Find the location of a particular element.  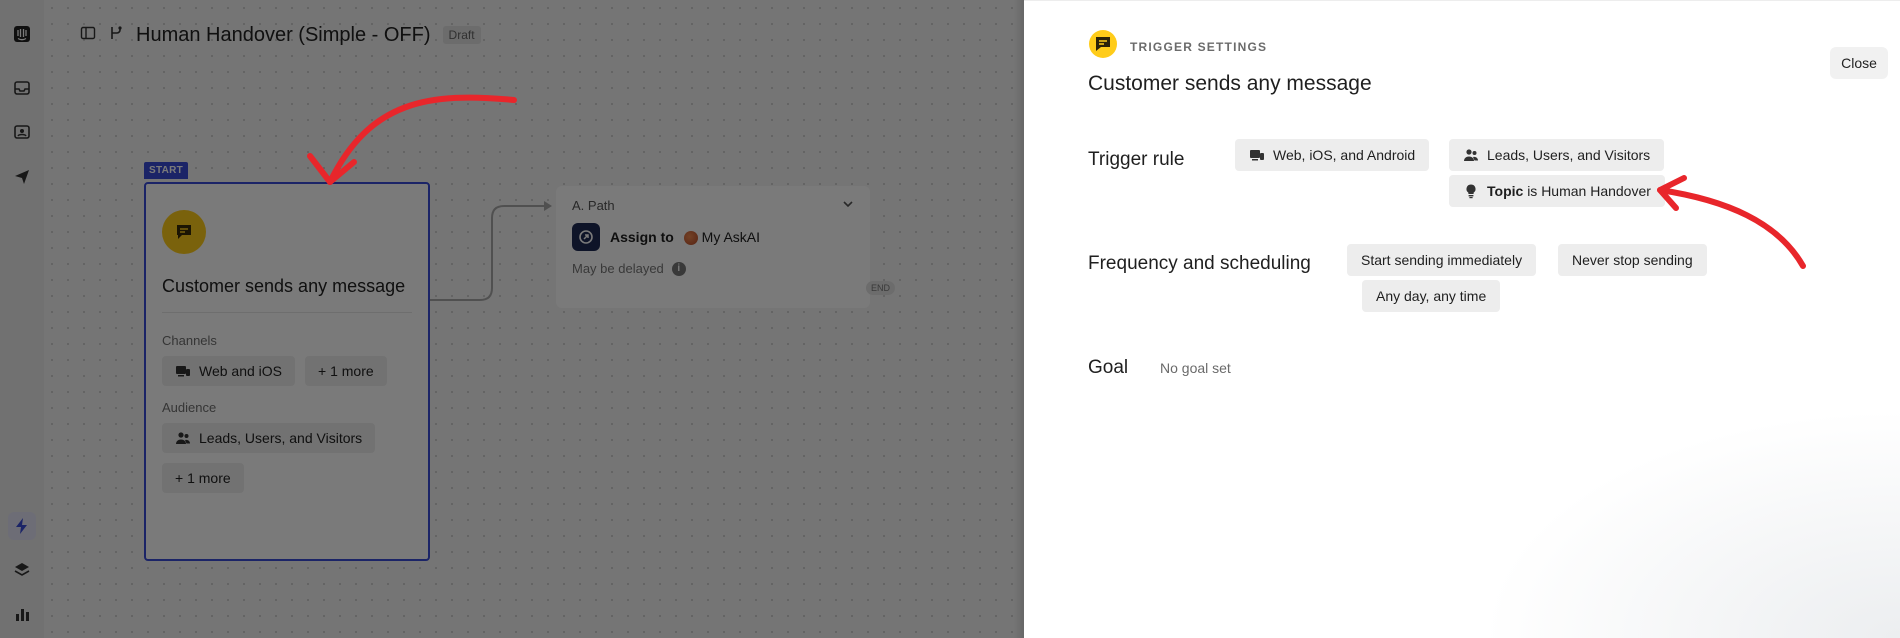

panel-title: Customer sends any message is located at coordinates (1230, 83).